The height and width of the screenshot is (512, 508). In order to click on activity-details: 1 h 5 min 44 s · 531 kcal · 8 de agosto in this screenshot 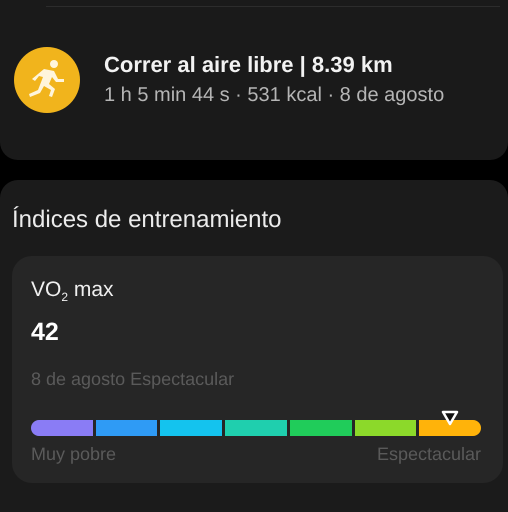, I will do `click(274, 95)`.